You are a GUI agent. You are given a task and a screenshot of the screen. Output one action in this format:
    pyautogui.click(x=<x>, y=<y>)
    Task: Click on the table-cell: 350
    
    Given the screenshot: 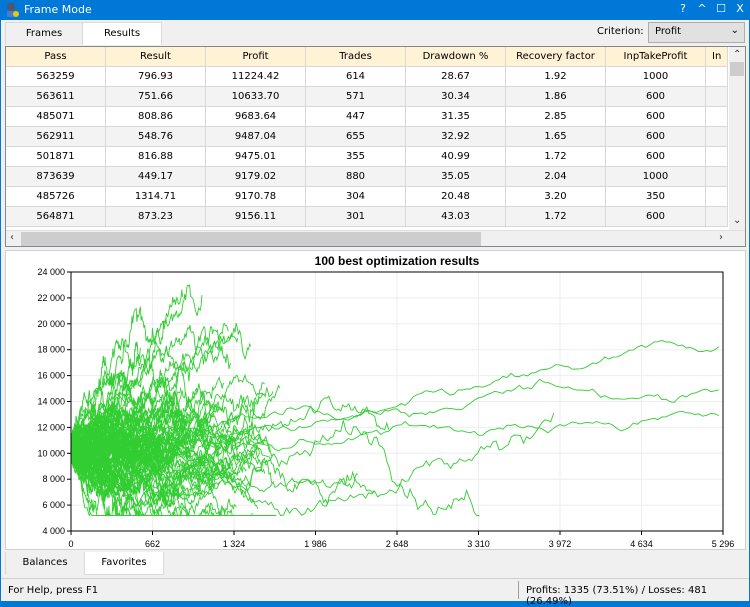 What is the action you would take?
    pyautogui.click(x=656, y=196)
    